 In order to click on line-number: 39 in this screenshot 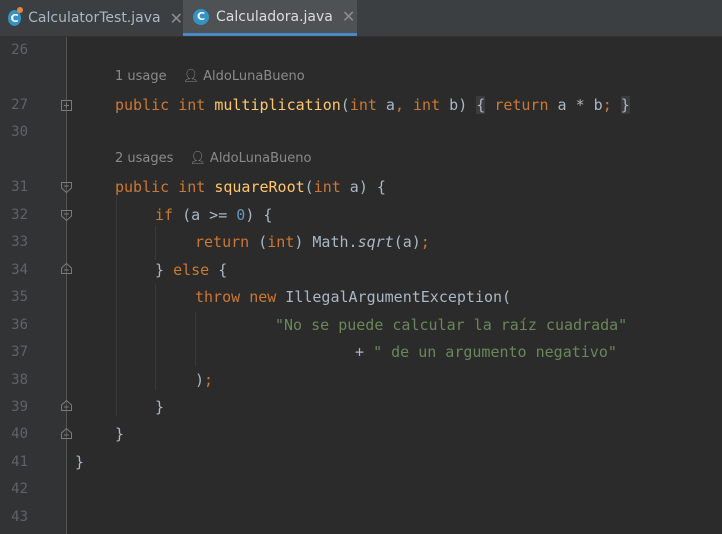, I will do `click(19, 407)`.